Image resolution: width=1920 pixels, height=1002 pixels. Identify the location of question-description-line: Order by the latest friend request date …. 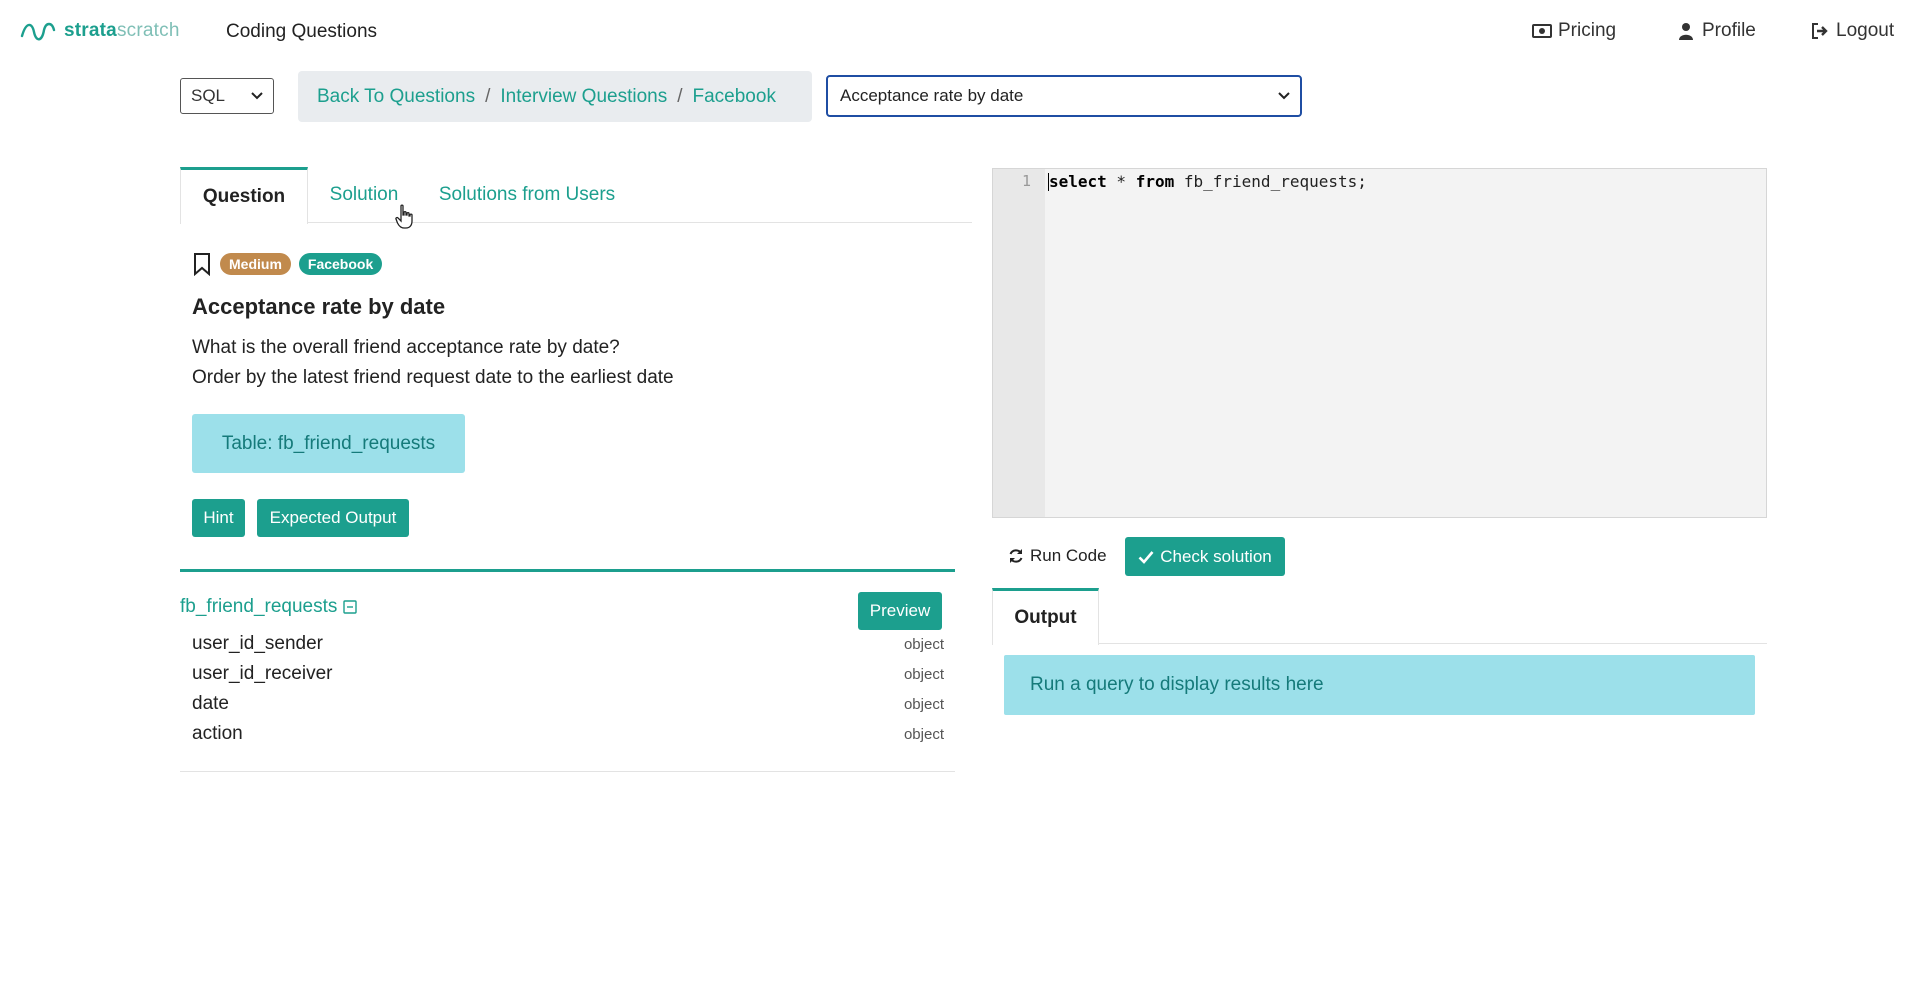
(433, 377).